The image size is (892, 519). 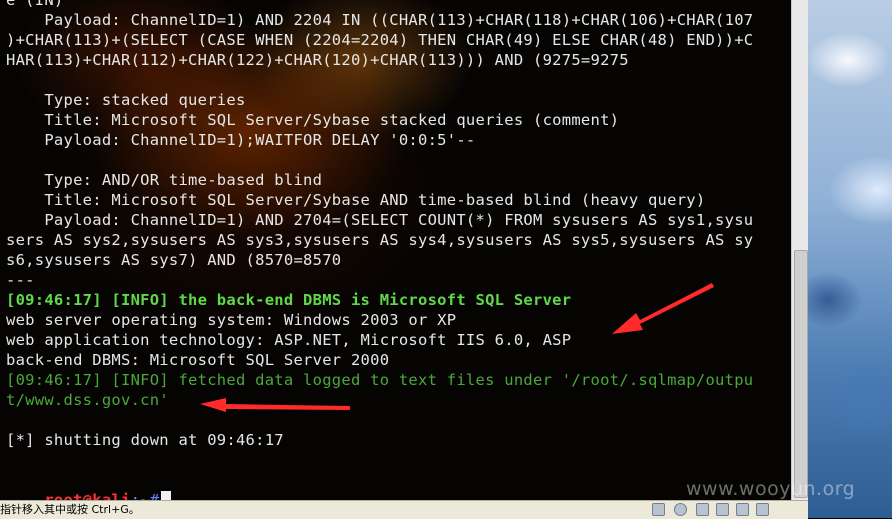 I want to click on tray-device-icon, so click(x=742, y=509).